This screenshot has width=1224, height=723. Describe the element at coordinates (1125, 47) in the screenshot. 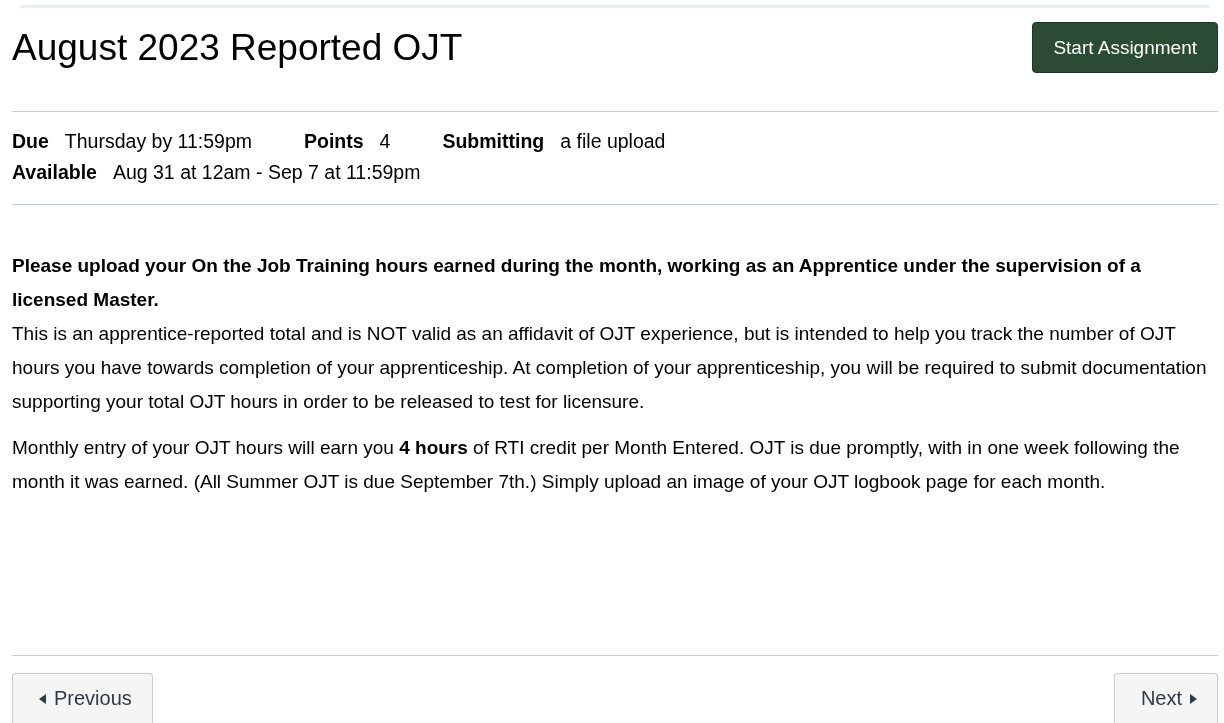

I see `start-assignment-button: Start Assignment` at that location.